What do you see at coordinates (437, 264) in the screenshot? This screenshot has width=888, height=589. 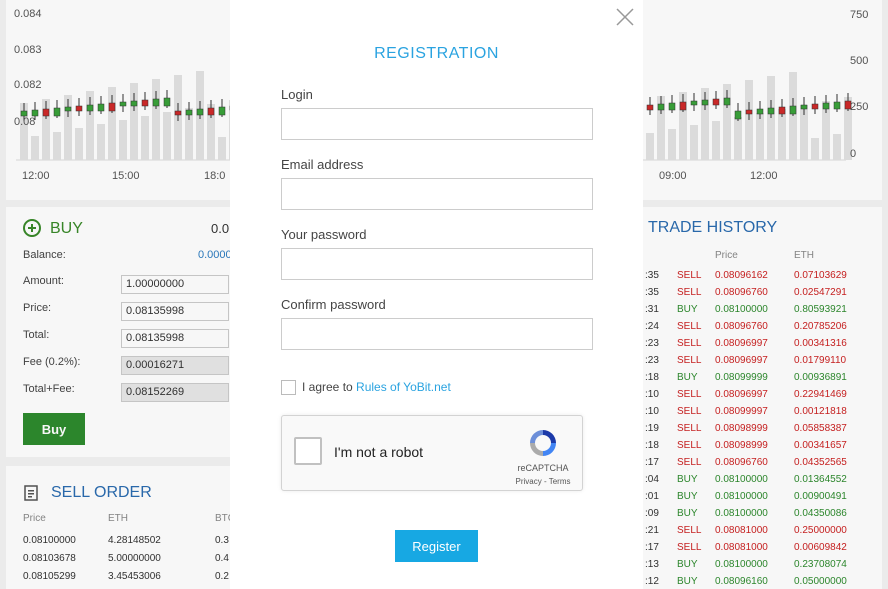 I see `password-input` at bounding box center [437, 264].